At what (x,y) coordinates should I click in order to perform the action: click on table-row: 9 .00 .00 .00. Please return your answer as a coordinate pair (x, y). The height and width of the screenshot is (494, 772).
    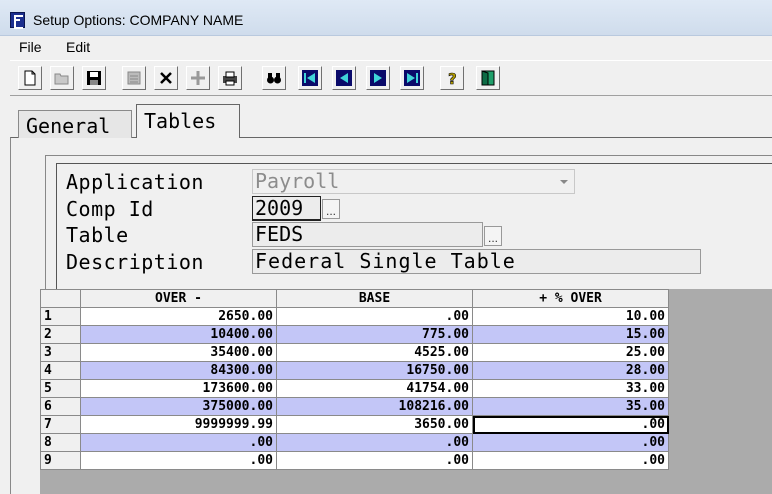
    Looking at the image, I should click on (354, 460).